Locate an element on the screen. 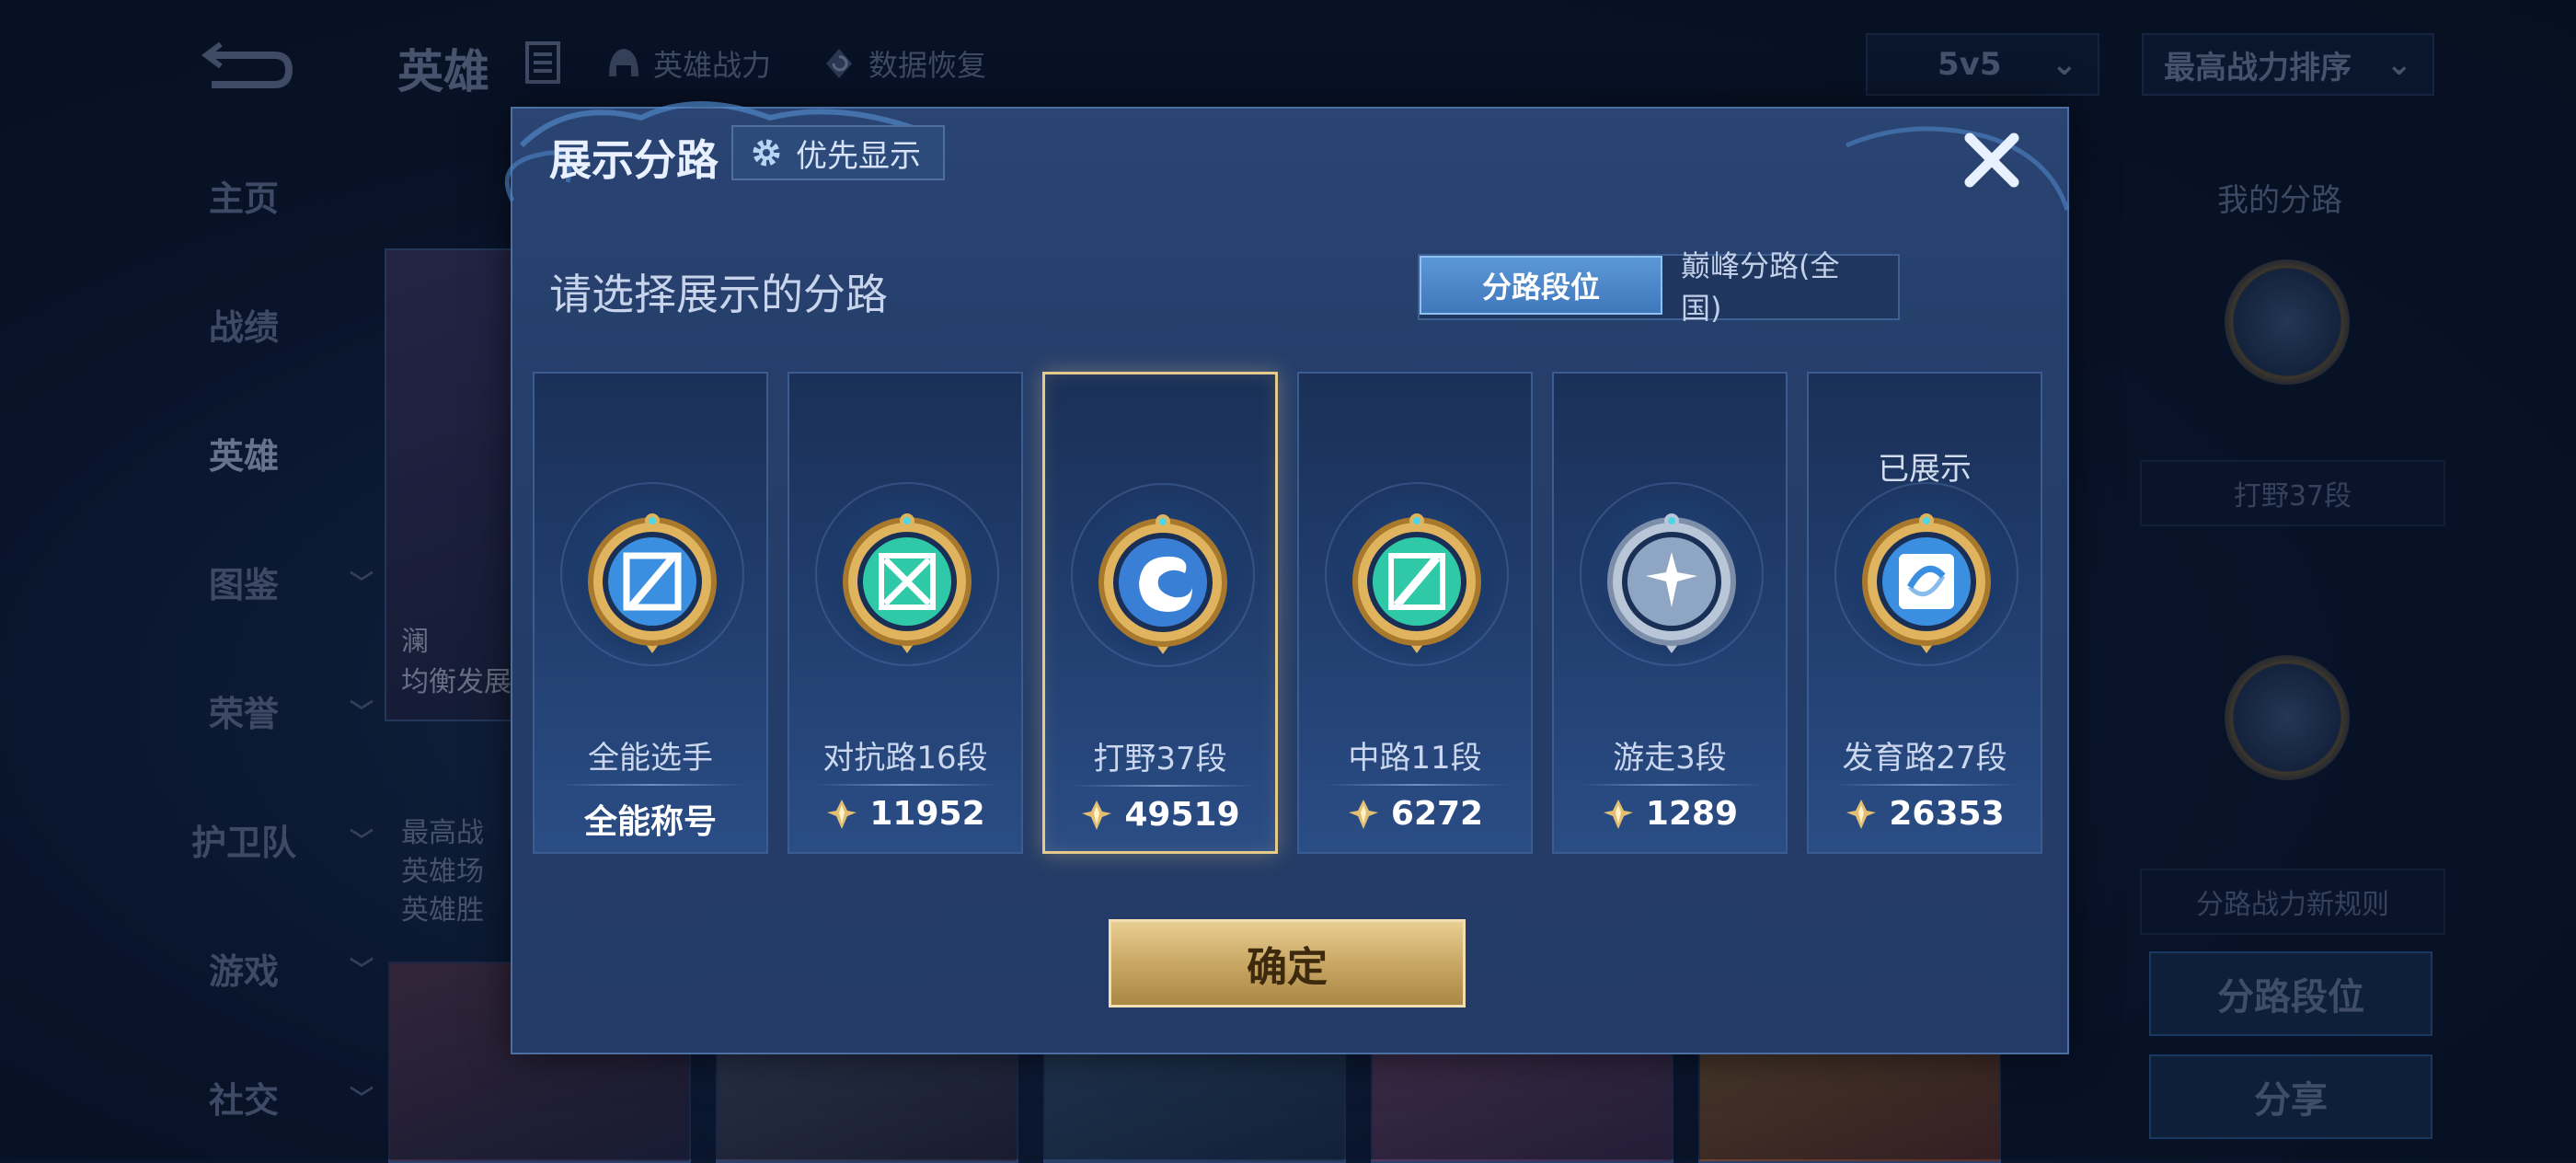 This screenshot has width=2576, height=1163. tab-peak-lane-national: 巅峰分路(全国) is located at coordinates (1780, 287).